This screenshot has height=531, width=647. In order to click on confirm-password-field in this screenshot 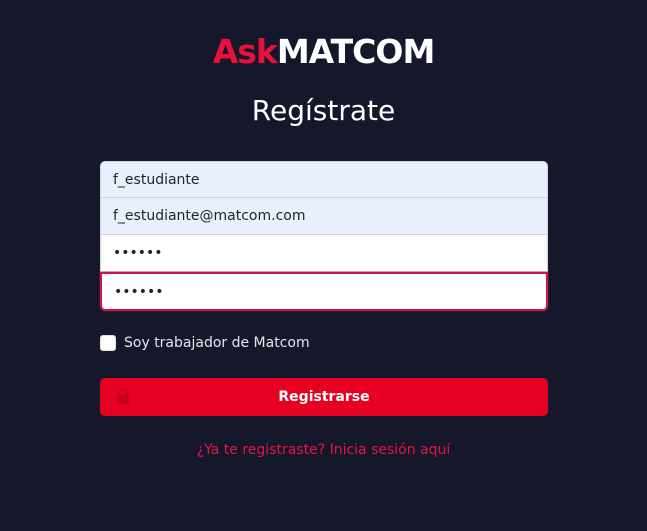, I will do `click(324, 291)`.